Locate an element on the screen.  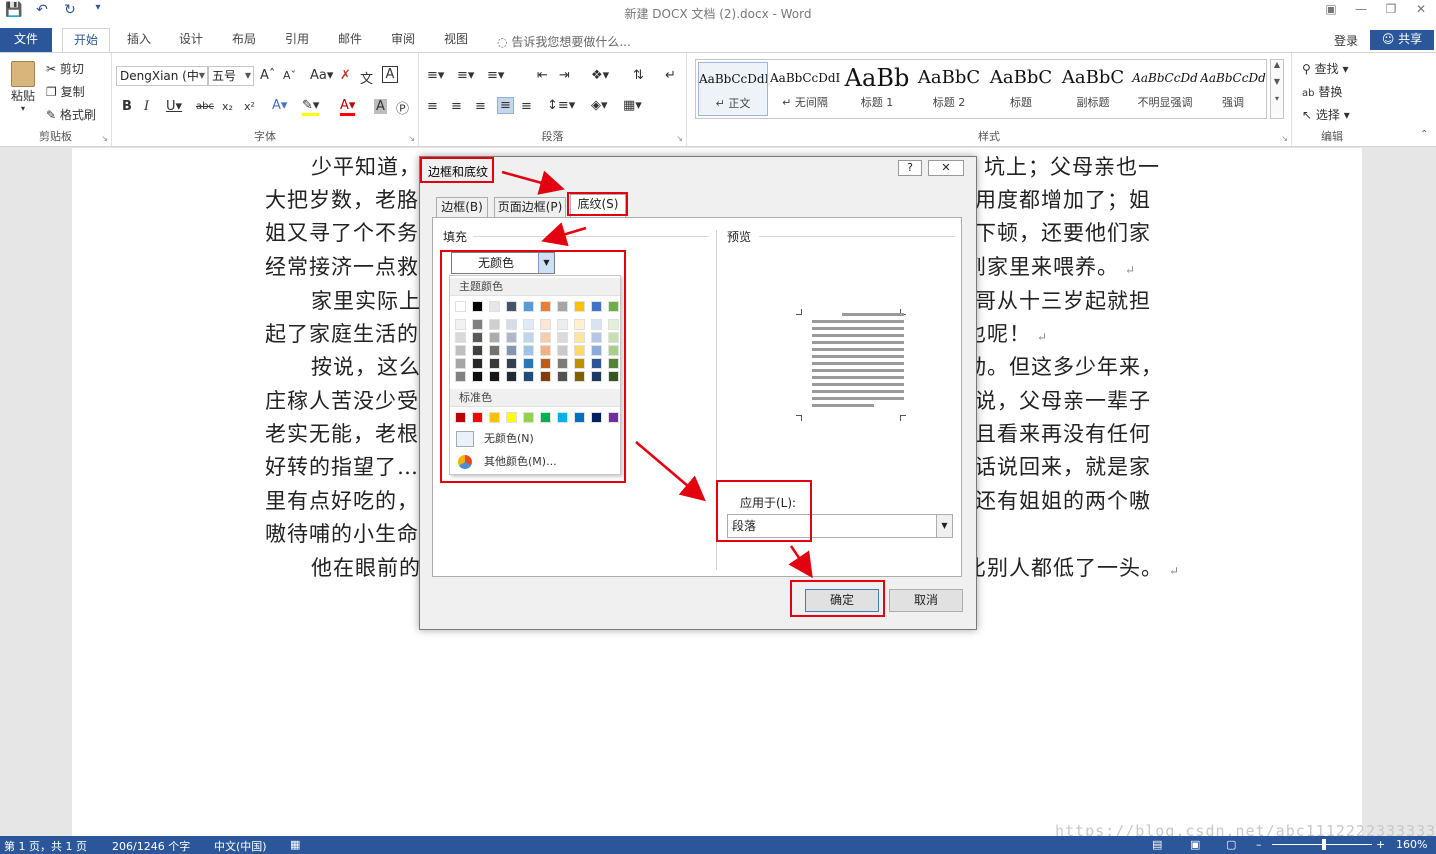
multilevel-list-icon: ≡▾ is located at coordinates (495, 75).